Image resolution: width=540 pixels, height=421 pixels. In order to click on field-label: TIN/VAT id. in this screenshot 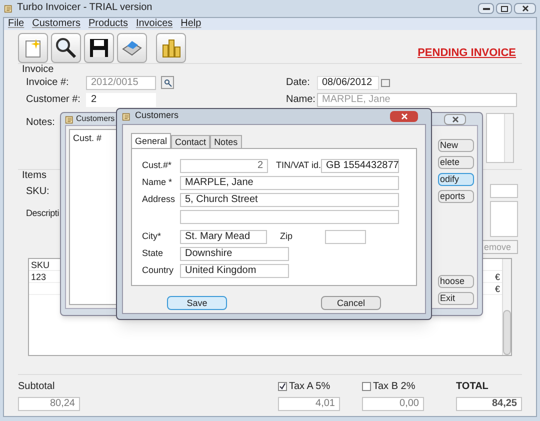, I will do `click(298, 165)`.